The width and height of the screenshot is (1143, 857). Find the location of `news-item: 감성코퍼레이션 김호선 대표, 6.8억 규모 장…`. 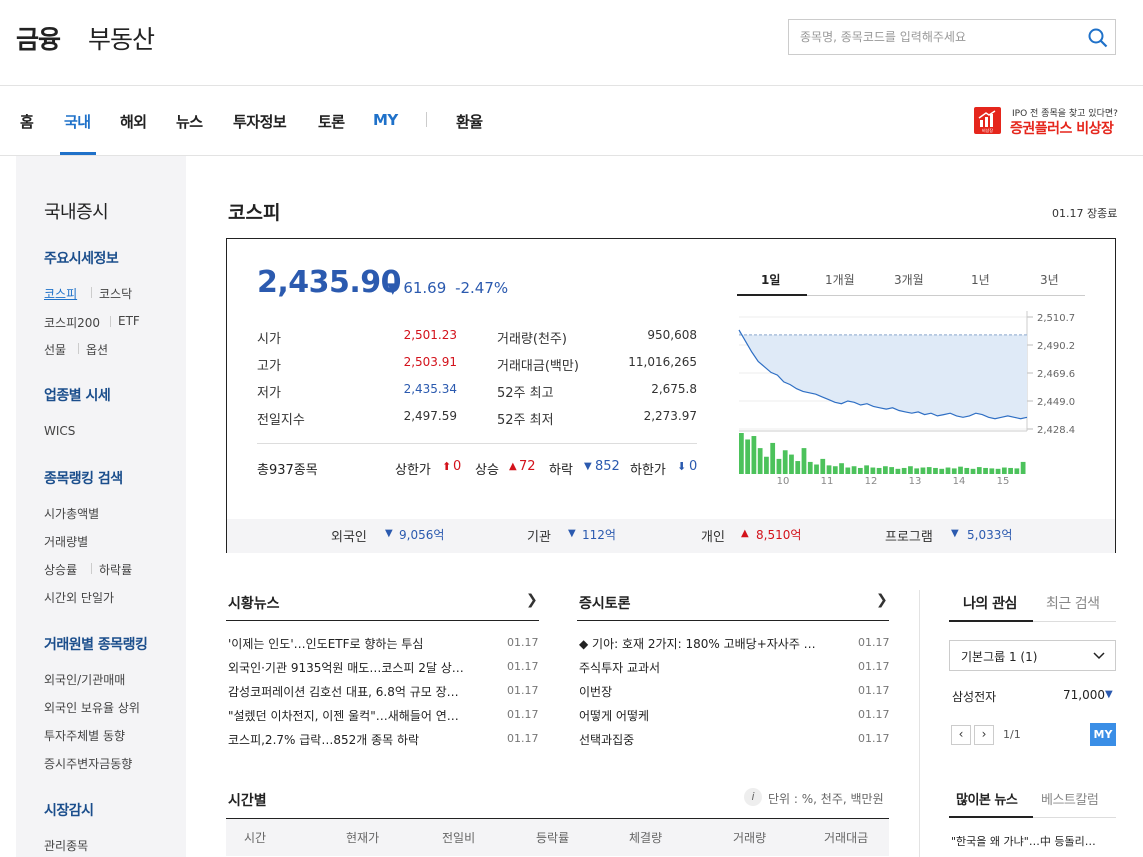

news-item: 감성코퍼레이션 김호선 대표, 6.8억 규모 장… is located at coordinates (348, 691).